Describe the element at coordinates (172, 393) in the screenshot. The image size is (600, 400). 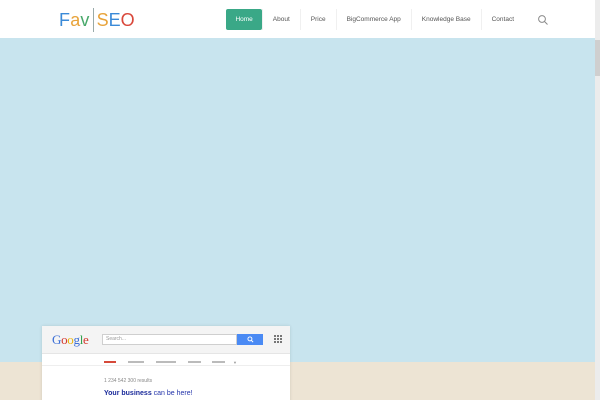
I see `first-result-rest: can be here!` at that location.